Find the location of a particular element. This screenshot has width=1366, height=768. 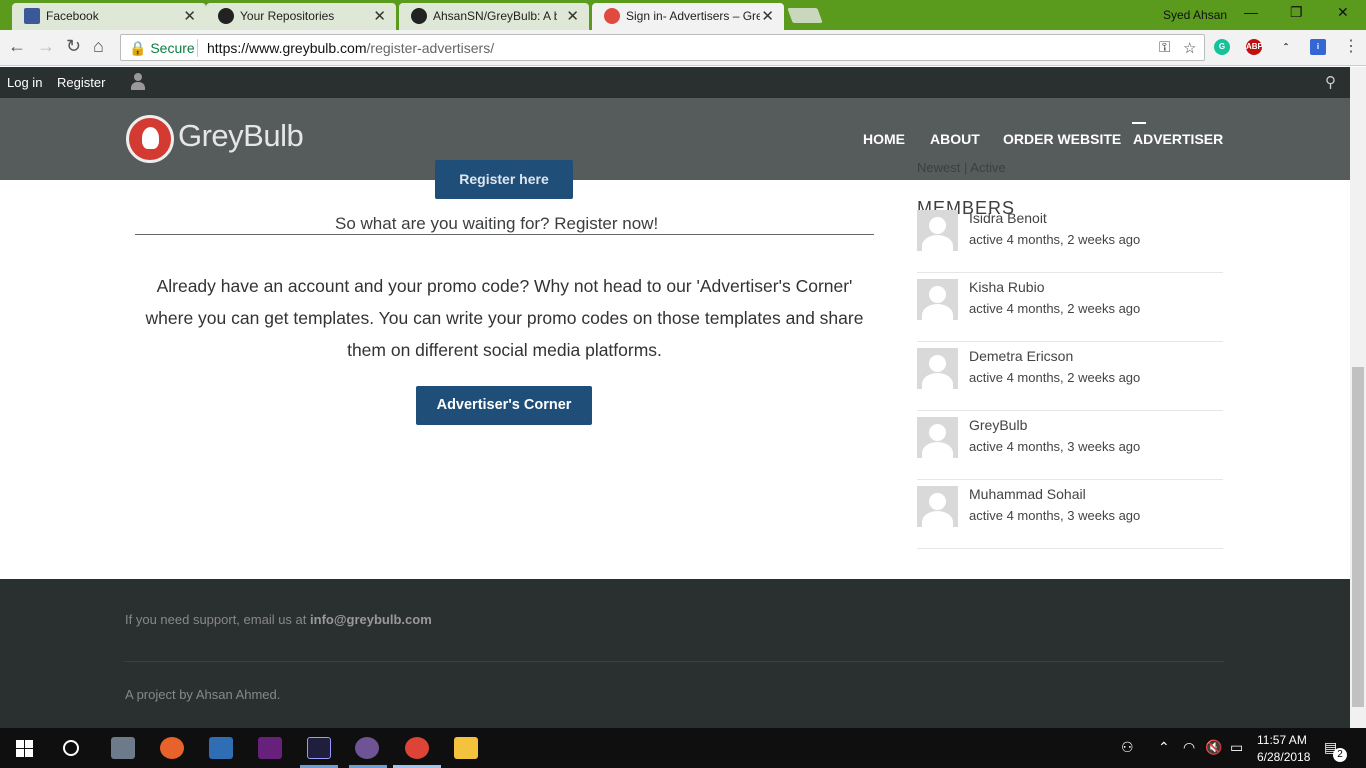

facebook-icon is located at coordinates (32, 16).